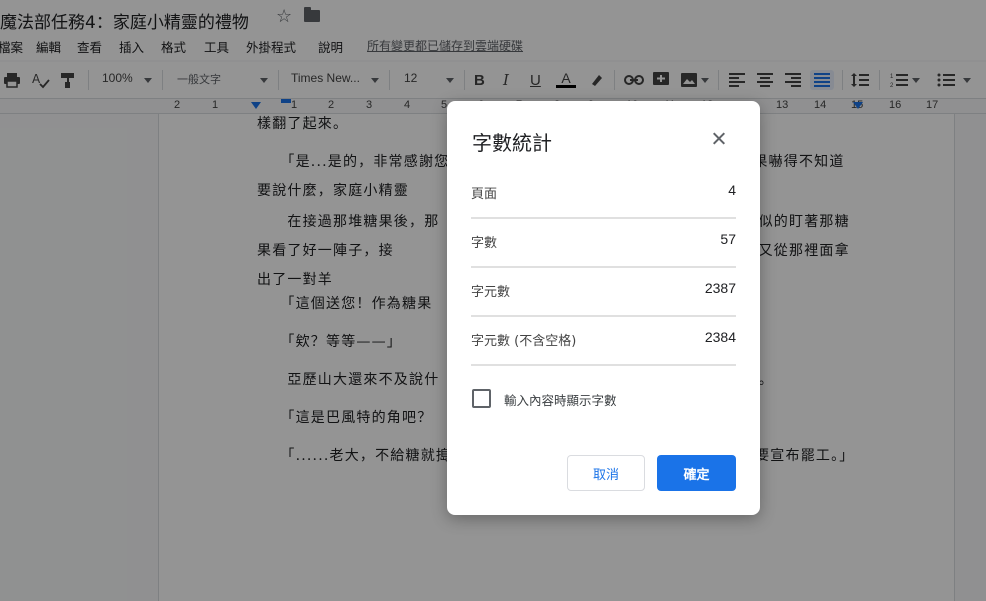  Describe the element at coordinates (603, 194) in the screenshot. I see `stat-row-pages: 頁面 4` at that location.